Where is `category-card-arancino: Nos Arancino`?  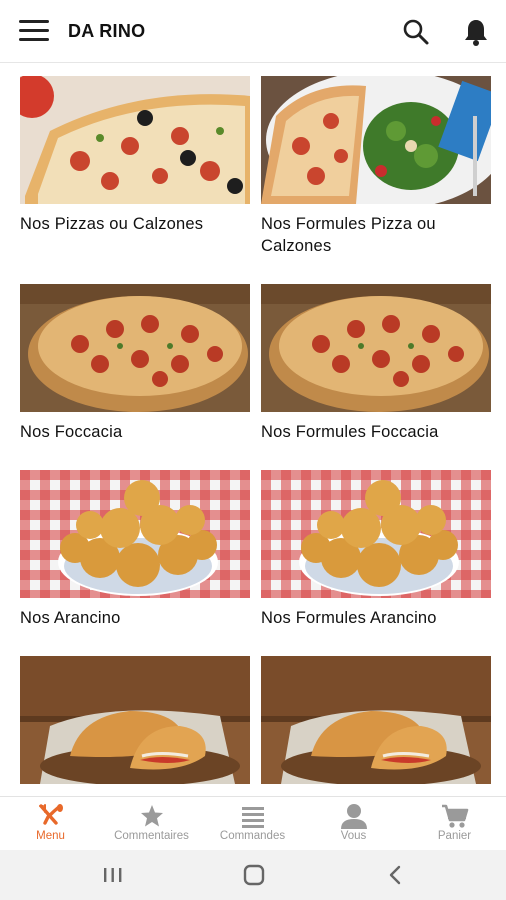
category-card-arancino: Nos Arancino is located at coordinates (135, 549).